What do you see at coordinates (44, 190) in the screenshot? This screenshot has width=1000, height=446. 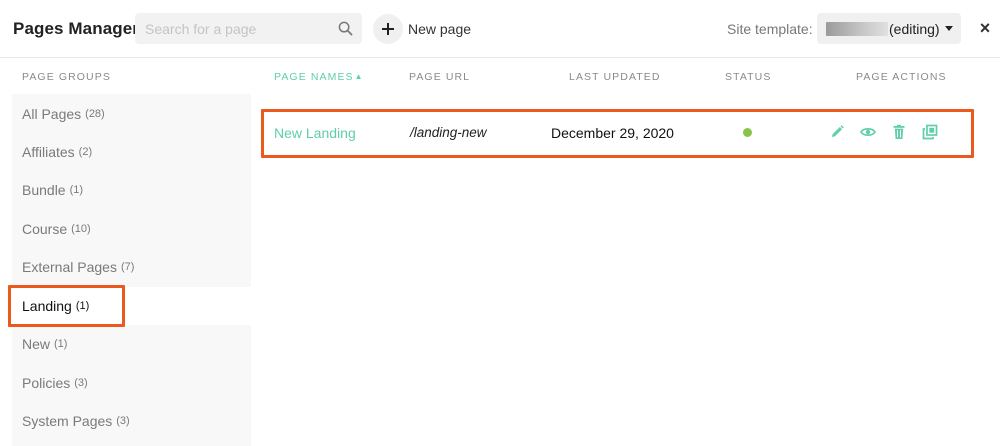 I see `sidebar-item-label: Bundle` at bounding box center [44, 190].